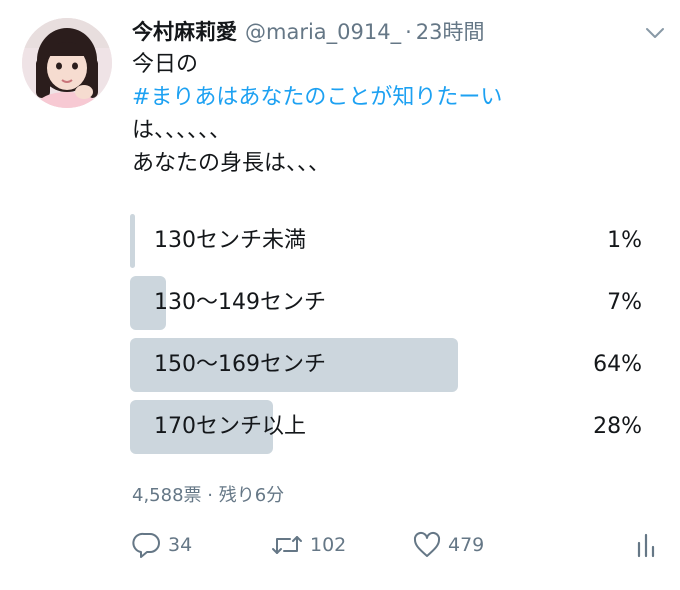 The image size is (680, 590). I want to click on poll-choice-label: 150〜169センチ, so click(240, 364).